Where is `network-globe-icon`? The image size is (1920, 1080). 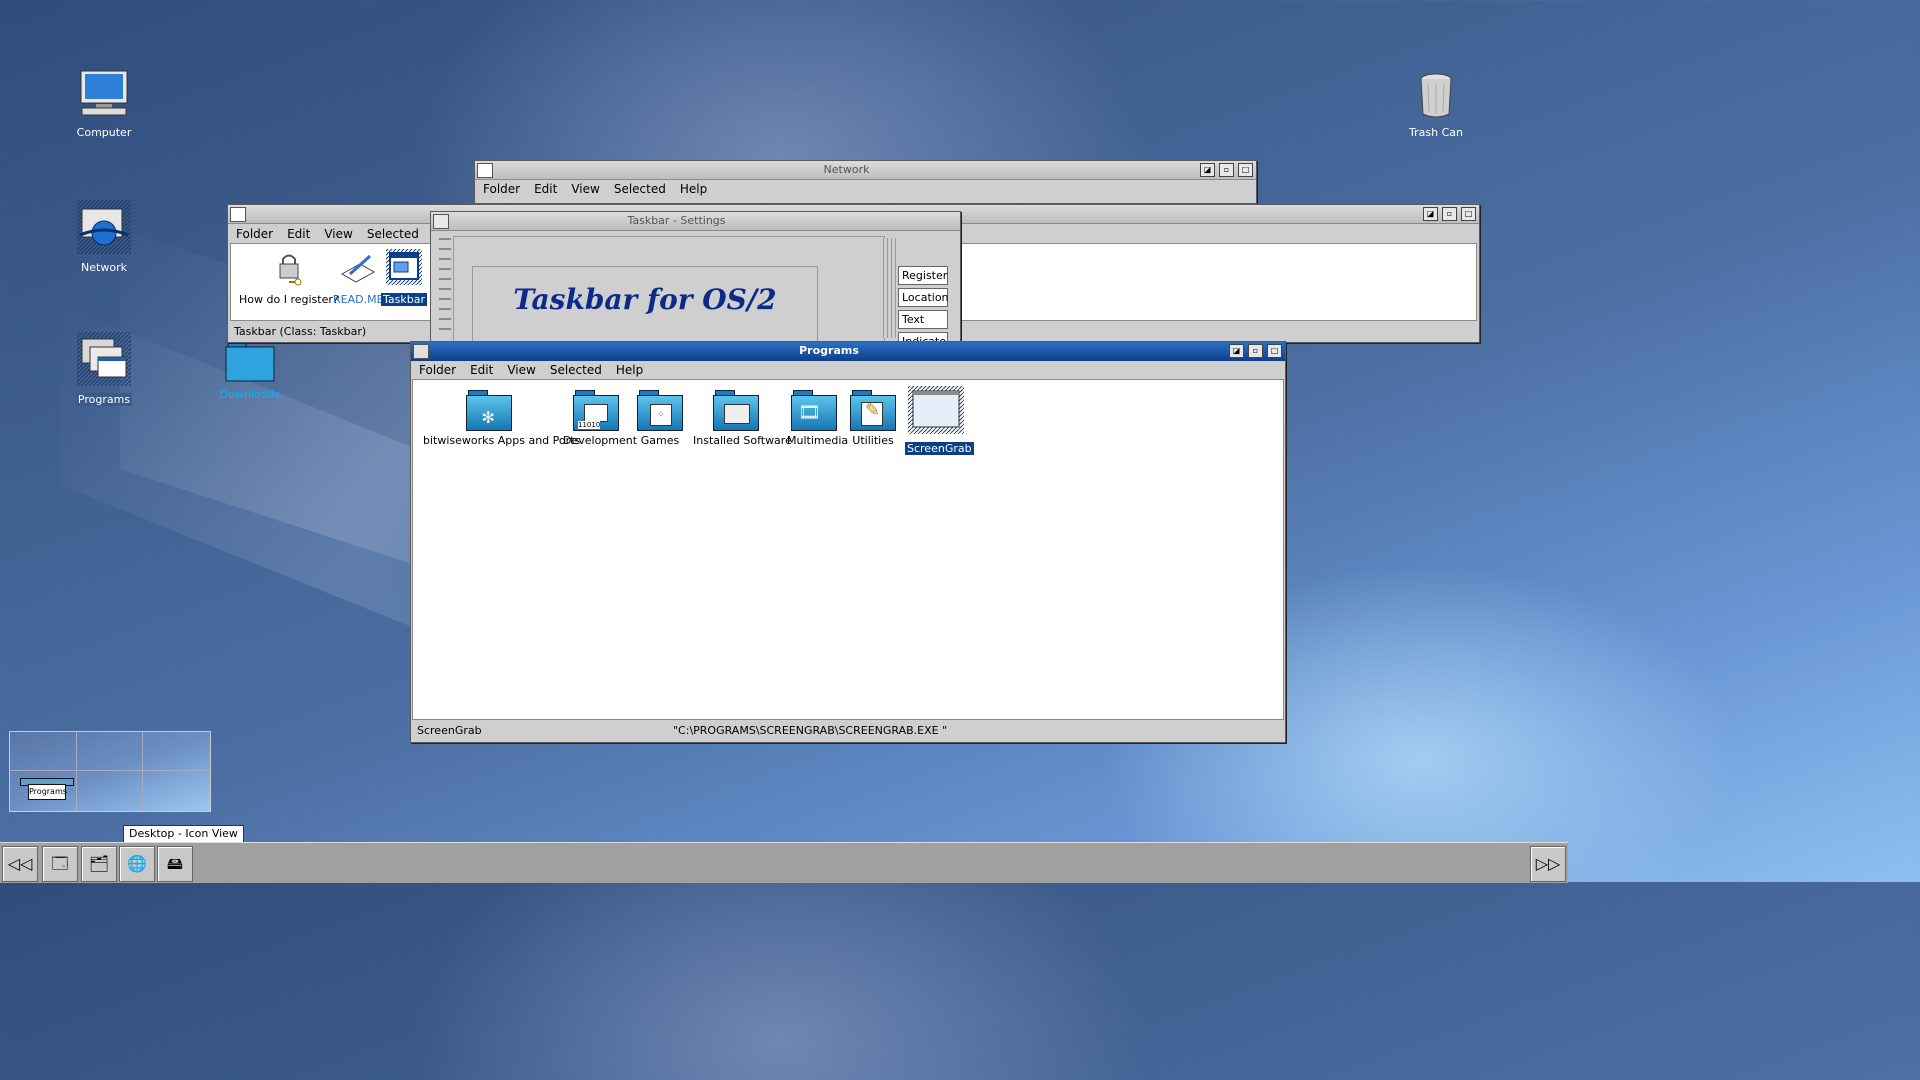
network-globe-icon is located at coordinates (104, 227).